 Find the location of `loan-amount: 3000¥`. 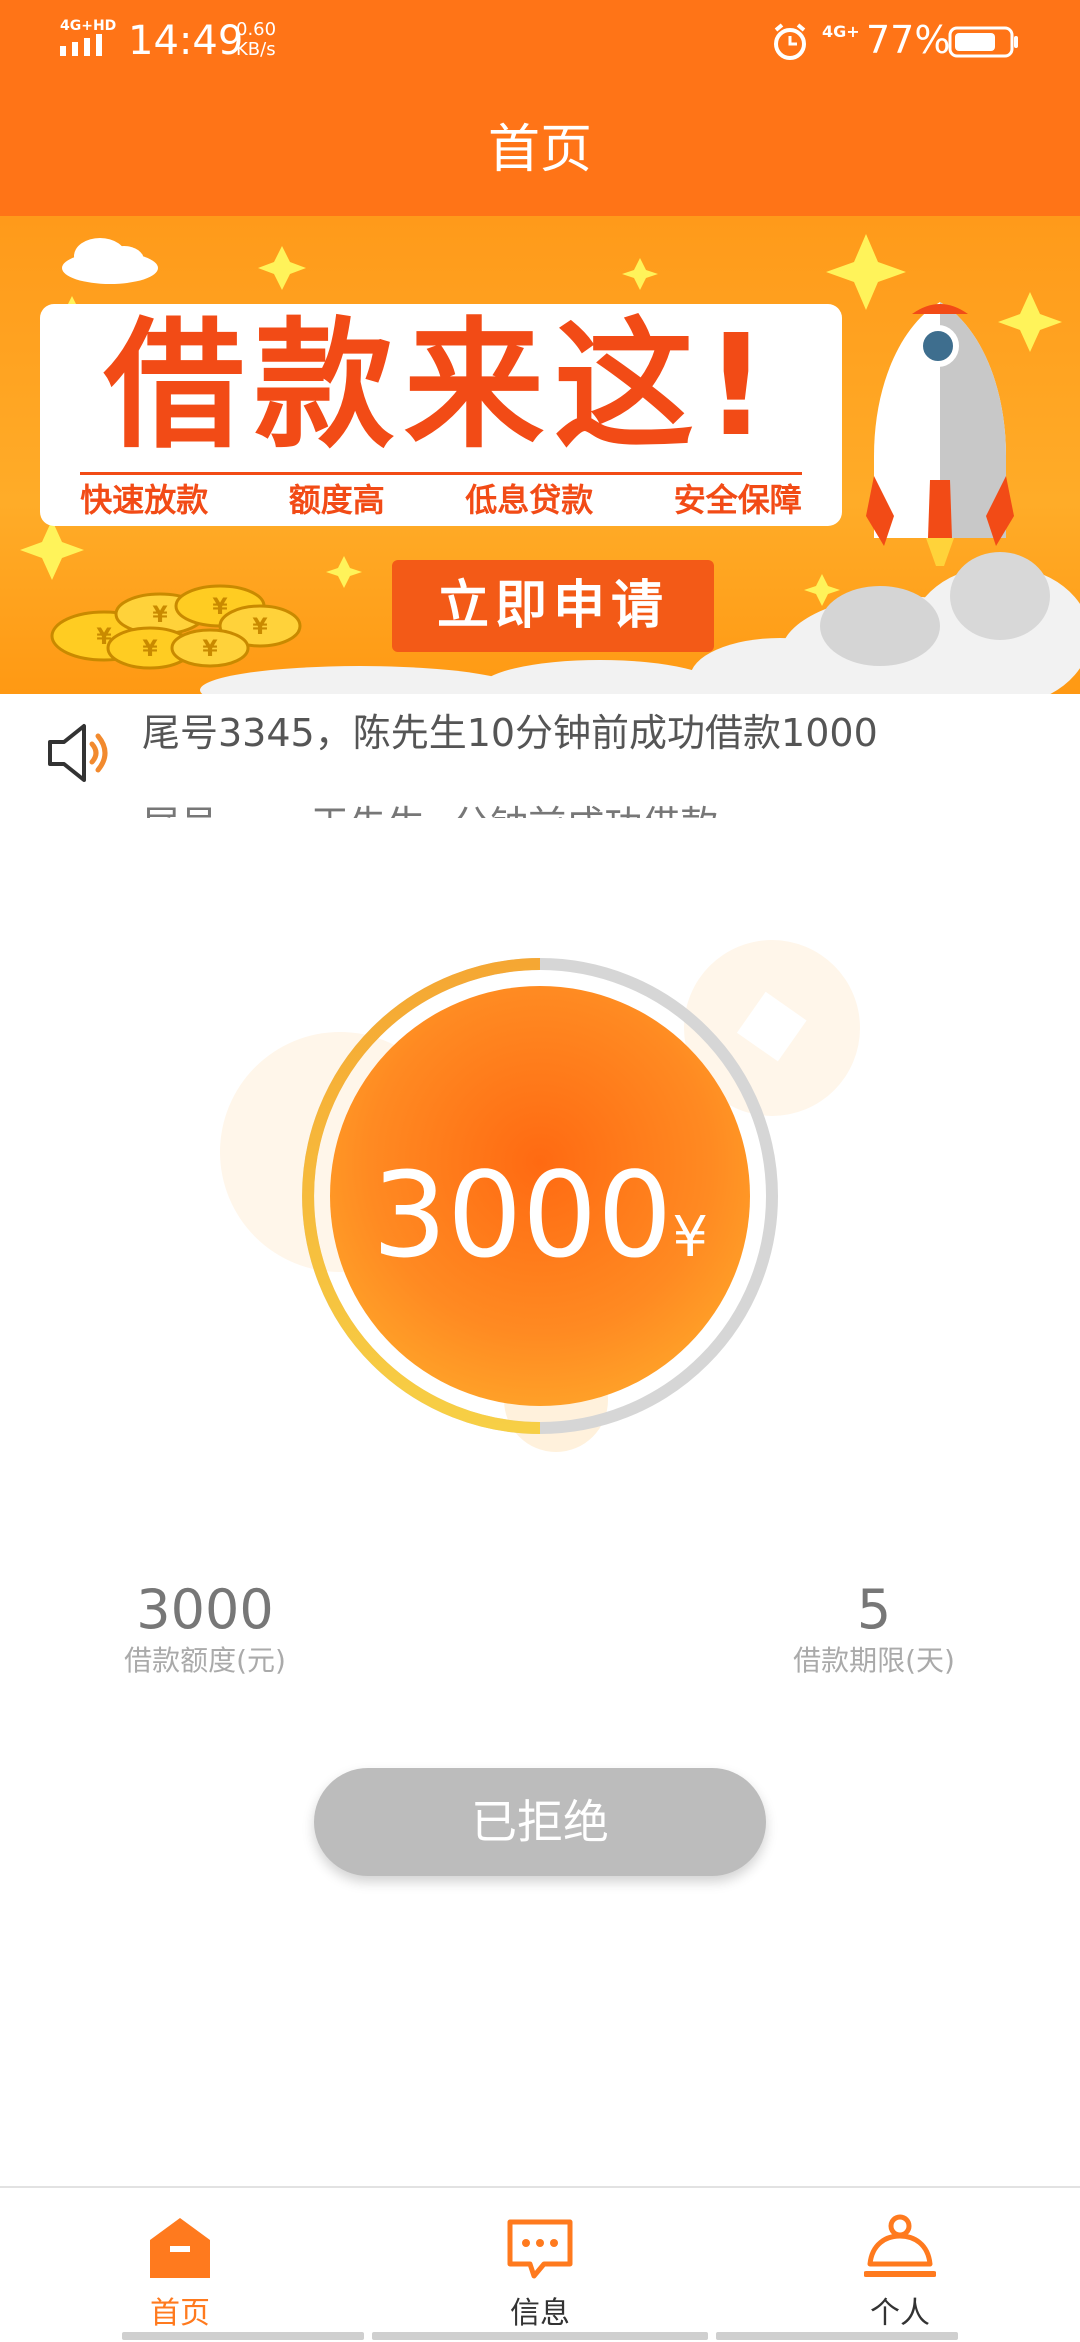

loan-amount: 3000¥ is located at coordinates (540, 1226).